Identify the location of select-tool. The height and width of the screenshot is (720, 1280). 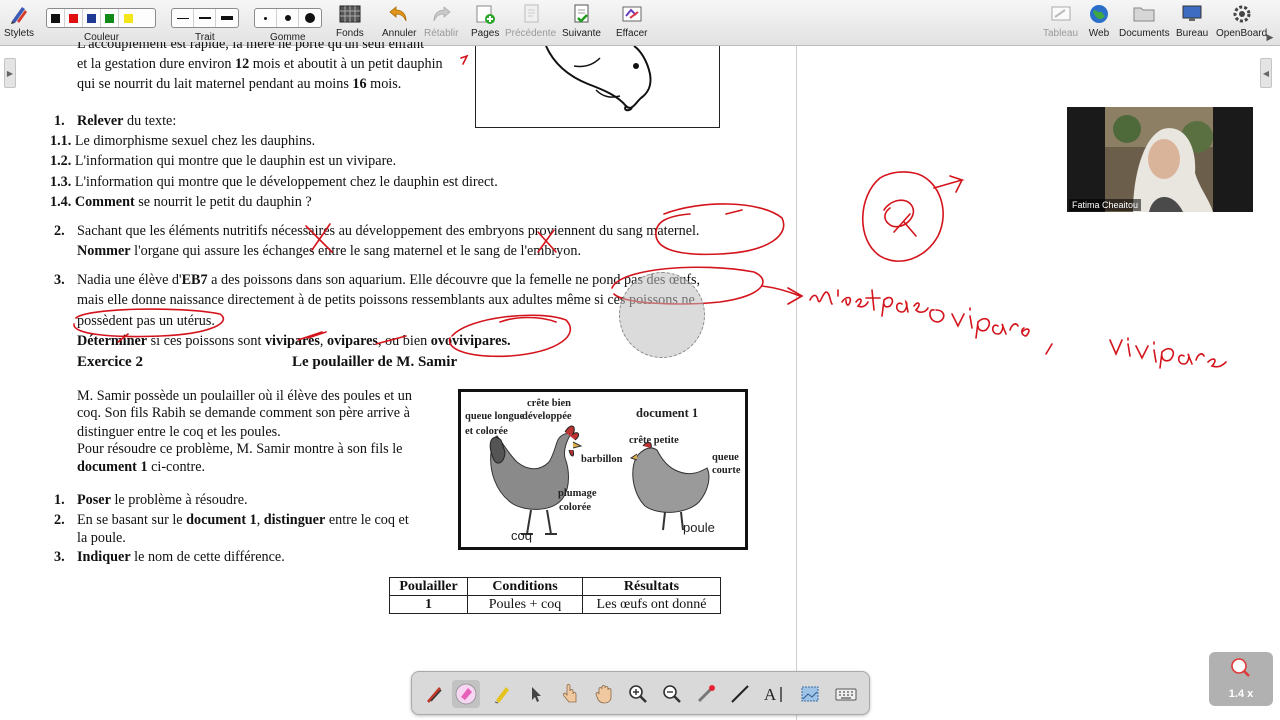
(536, 694).